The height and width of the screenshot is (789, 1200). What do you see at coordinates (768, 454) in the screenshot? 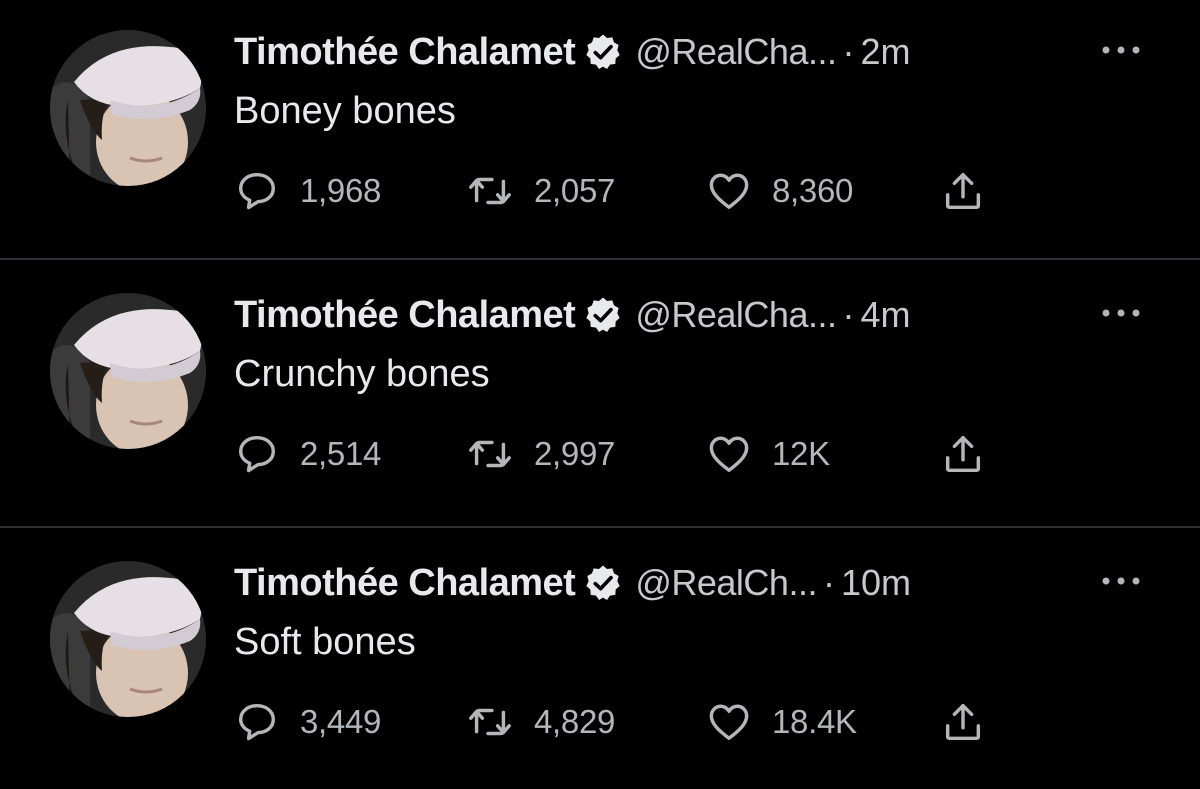
I see `like-button: 12K` at bounding box center [768, 454].